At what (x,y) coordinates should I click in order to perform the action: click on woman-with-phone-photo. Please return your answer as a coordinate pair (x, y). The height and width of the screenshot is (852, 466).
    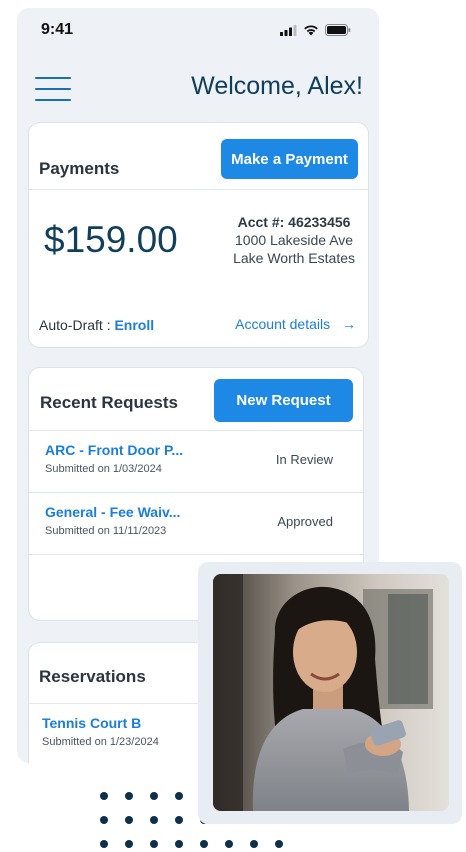
    Looking at the image, I should click on (331, 692).